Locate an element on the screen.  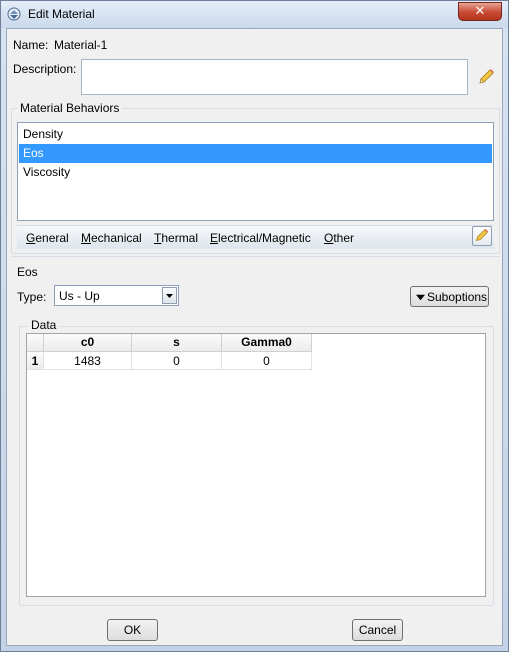
column-header-s: s is located at coordinates (177, 343).